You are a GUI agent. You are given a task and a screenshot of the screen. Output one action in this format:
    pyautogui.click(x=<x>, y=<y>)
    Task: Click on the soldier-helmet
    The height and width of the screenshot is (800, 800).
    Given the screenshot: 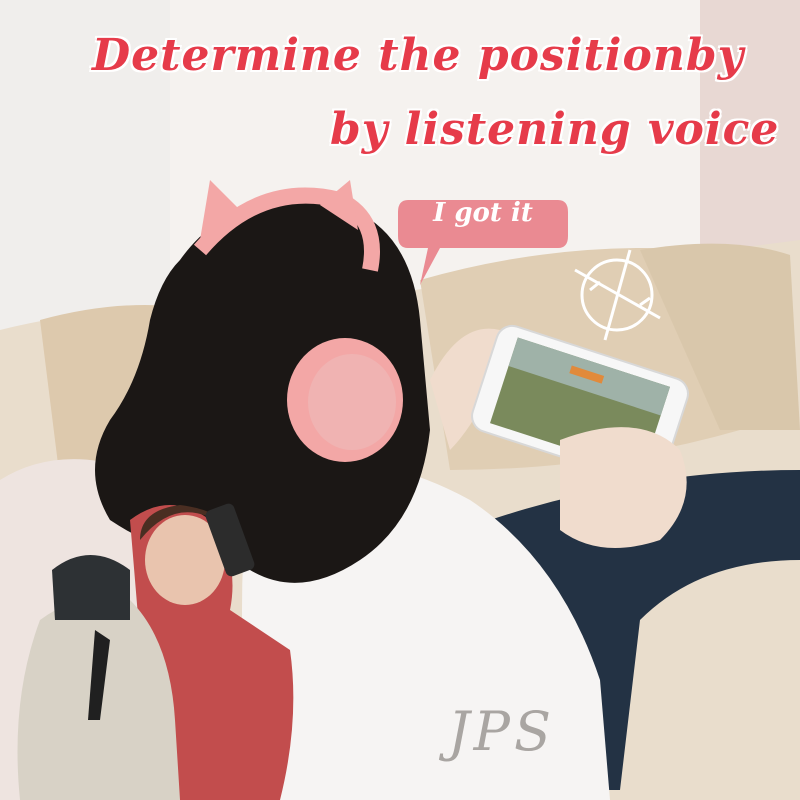 What is the action you would take?
    pyautogui.click(x=91, y=587)
    